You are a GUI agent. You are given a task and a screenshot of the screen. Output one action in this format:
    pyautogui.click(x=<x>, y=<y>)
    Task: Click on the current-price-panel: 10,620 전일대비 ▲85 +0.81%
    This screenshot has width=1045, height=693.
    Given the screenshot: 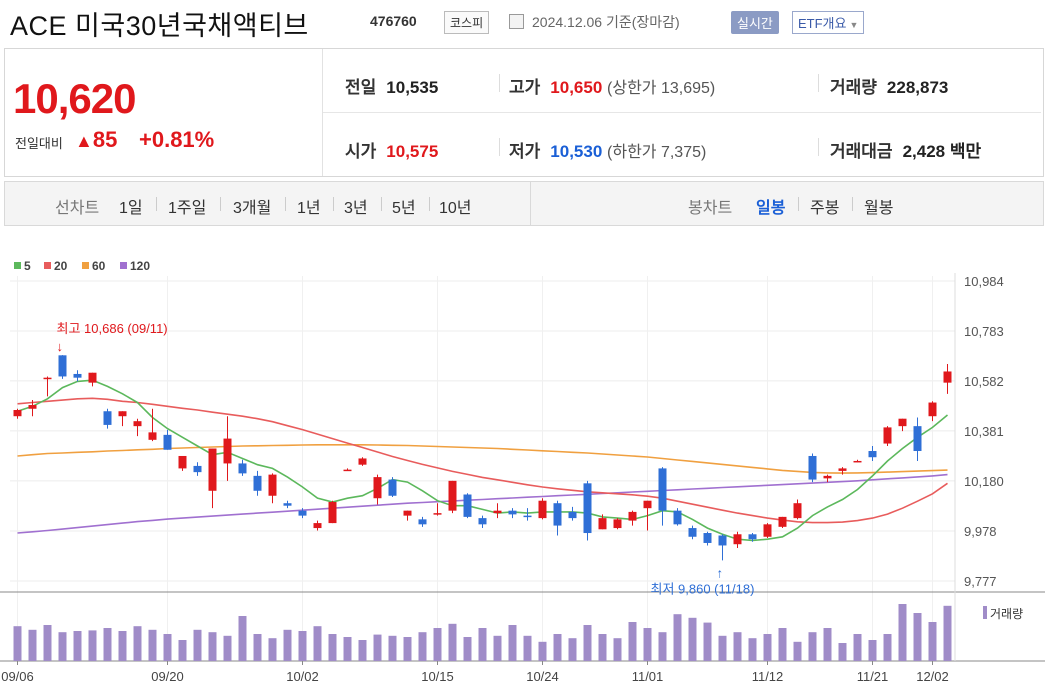 What is the action you would take?
    pyautogui.click(x=164, y=112)
    